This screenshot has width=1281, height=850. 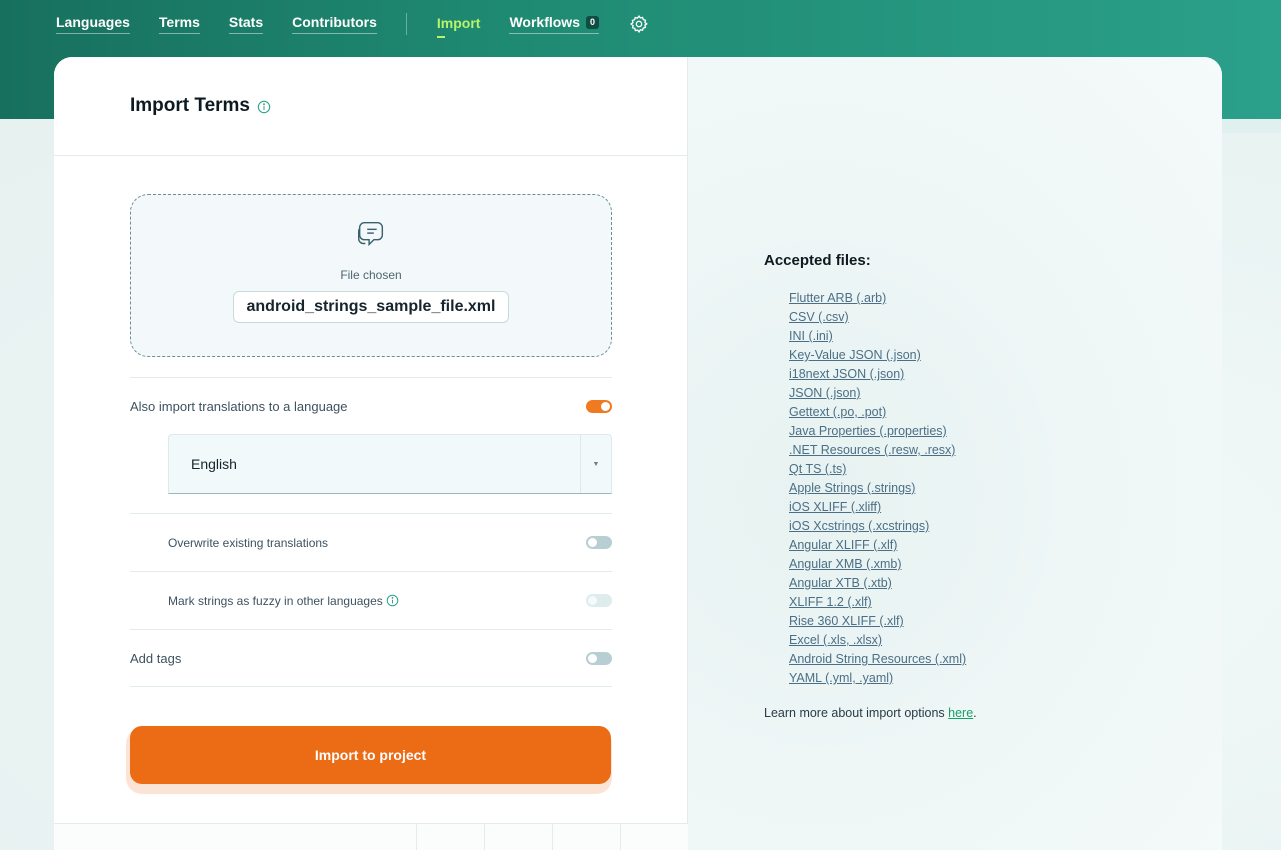 I want to click on file-type-link: i18next JSON (.json), so click(x=846, y=374).